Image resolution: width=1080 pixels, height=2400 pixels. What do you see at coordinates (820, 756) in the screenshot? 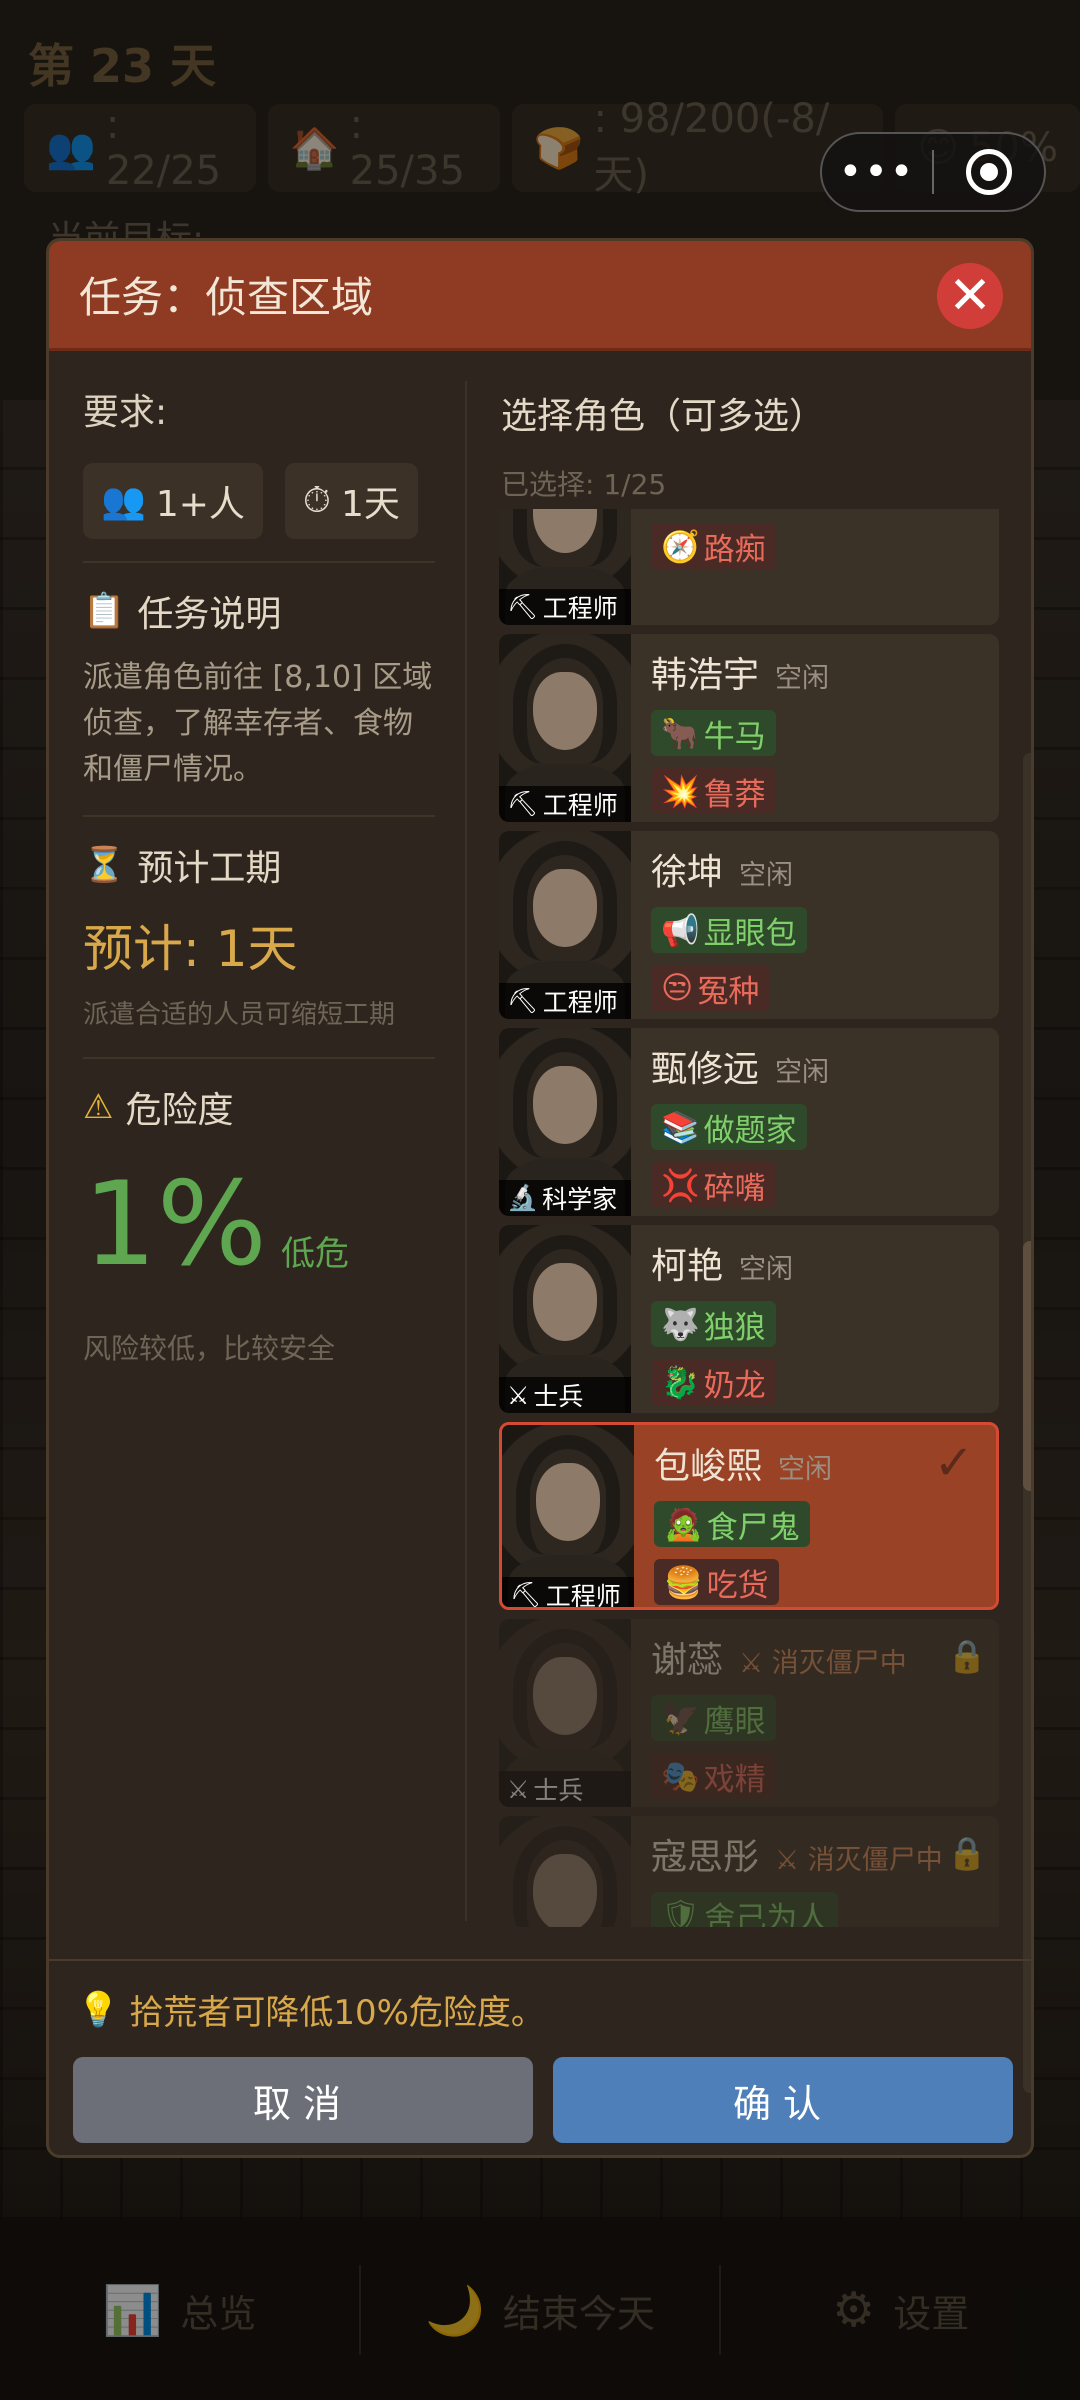
I see `trait-list: 🐂 牛马 💥 鲁莽` at bounding box center [820, 756].